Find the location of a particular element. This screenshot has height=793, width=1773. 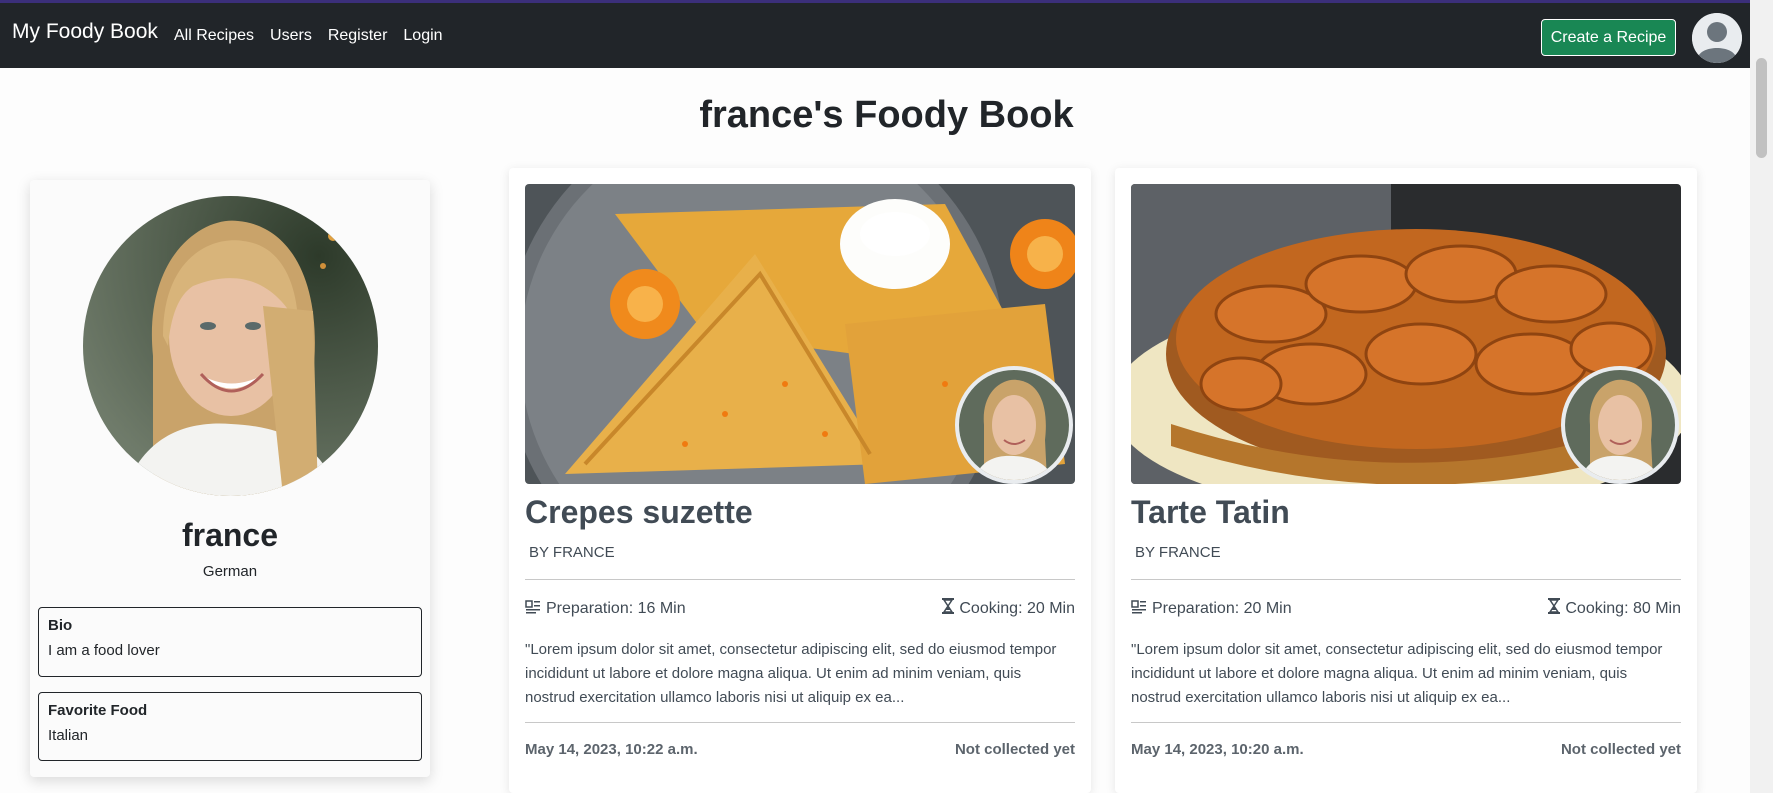

profile-nationality: German is located at coordinates (230, 571).